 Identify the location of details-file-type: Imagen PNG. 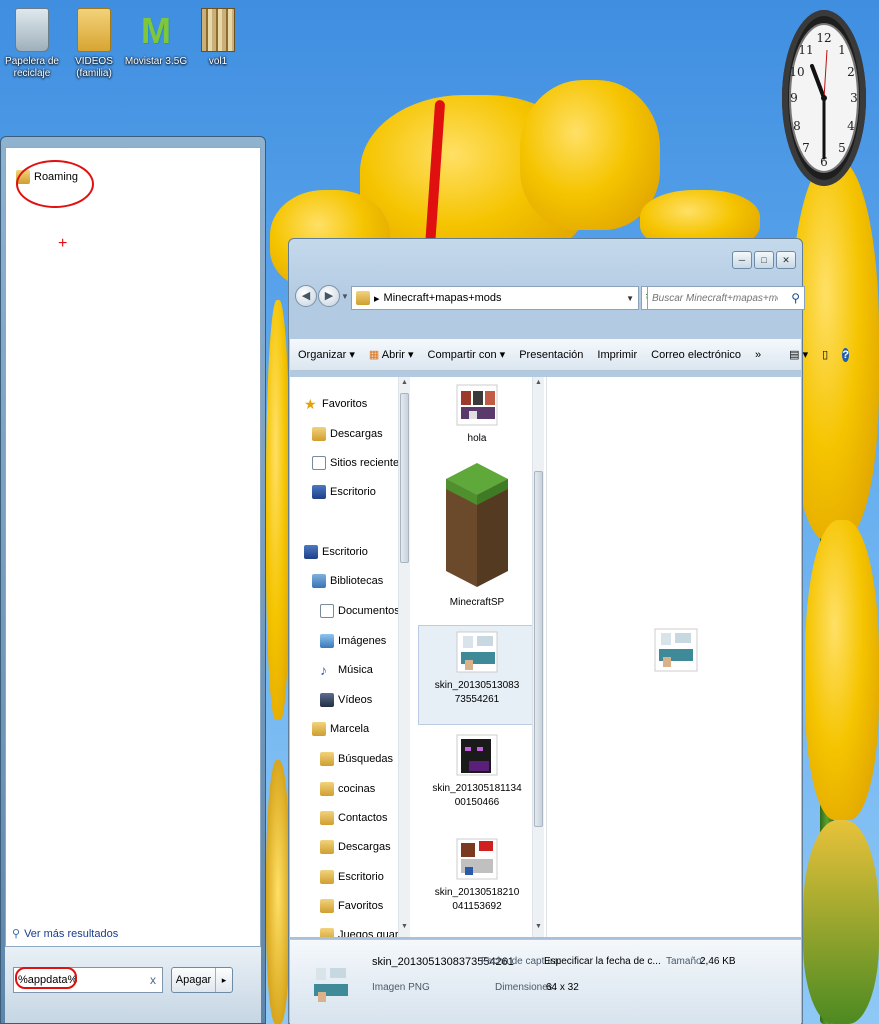
(401, 987).